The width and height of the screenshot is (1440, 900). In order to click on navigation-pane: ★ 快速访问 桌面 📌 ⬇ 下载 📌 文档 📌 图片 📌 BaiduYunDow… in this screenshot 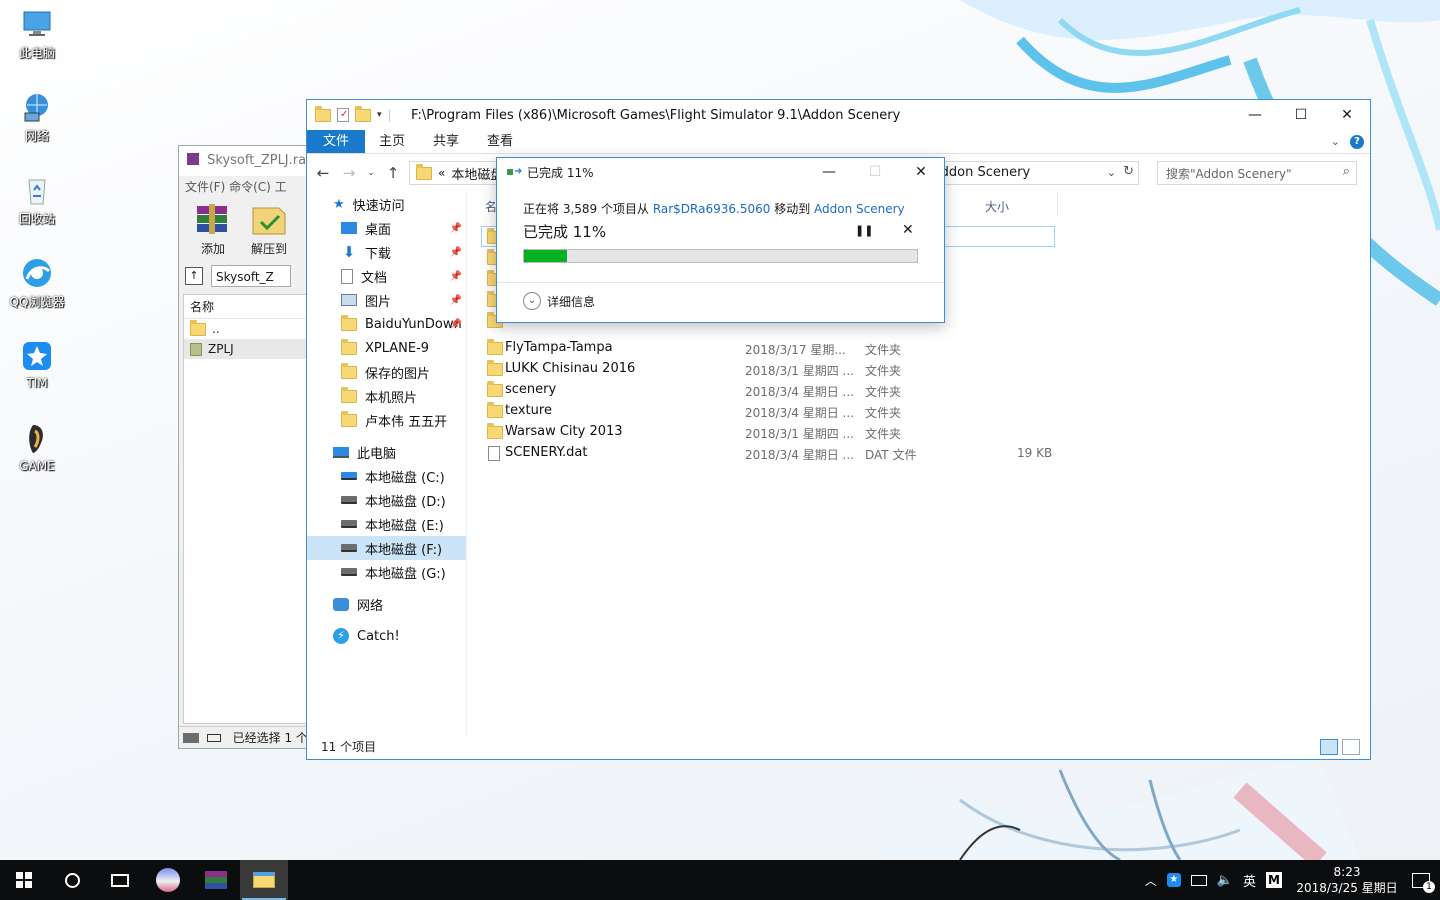, I will do `click(387, 465)`.